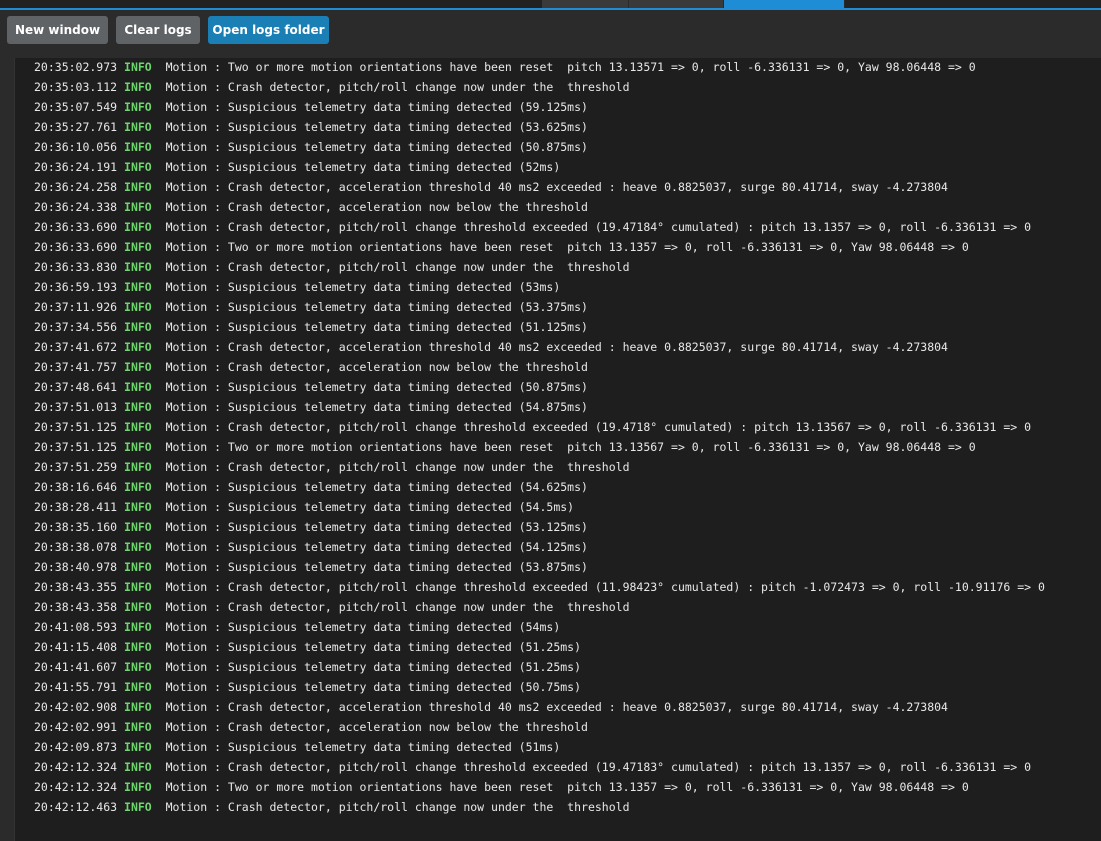  Describe the element at coordinates (268, 30) in the screenshot. I see `open-logs-folder-button: Open logs folder` at that location.